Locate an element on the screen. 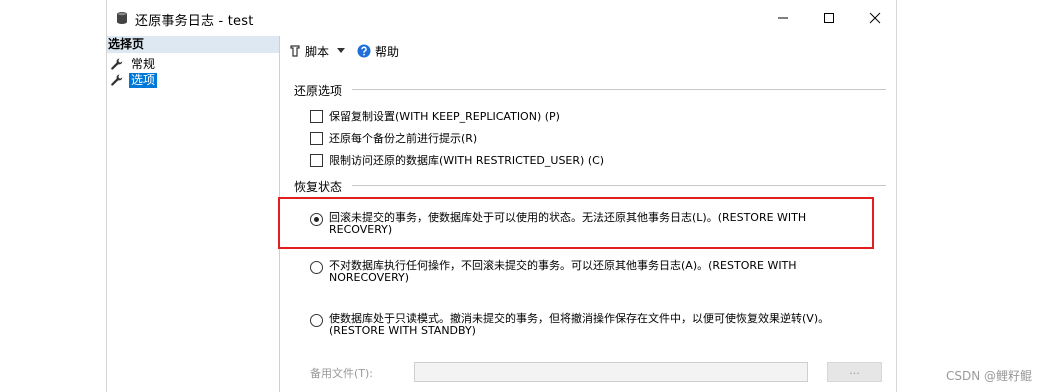 Image resolution: width=1040 pixels, height=392 pixels. restricted-user-checkbox: 限制访问还原的数据库(WITH RESTRICTED_USER) (C) is located at coordinates (457, 160).